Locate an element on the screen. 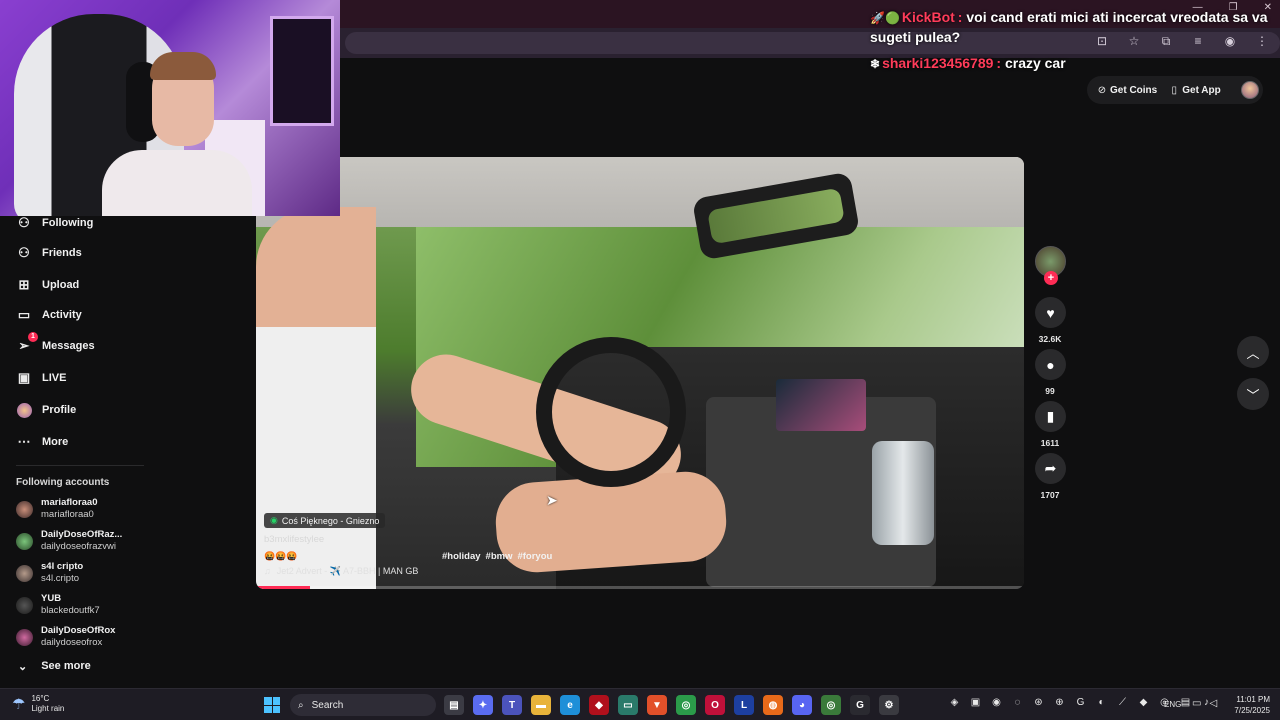 This screenshot has width=1280, height=720. system-status-icons: ▭ ◁ is located at coordinates (1204, 703).